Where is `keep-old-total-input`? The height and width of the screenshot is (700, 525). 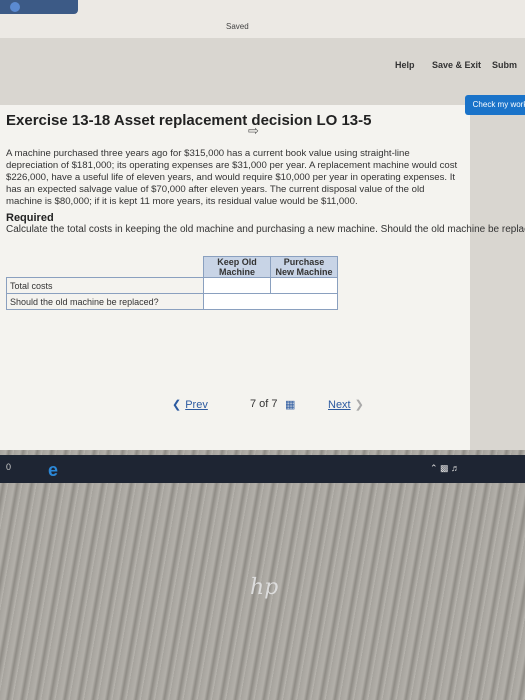
keep-old-total-input is located at coordinates (237, 285).